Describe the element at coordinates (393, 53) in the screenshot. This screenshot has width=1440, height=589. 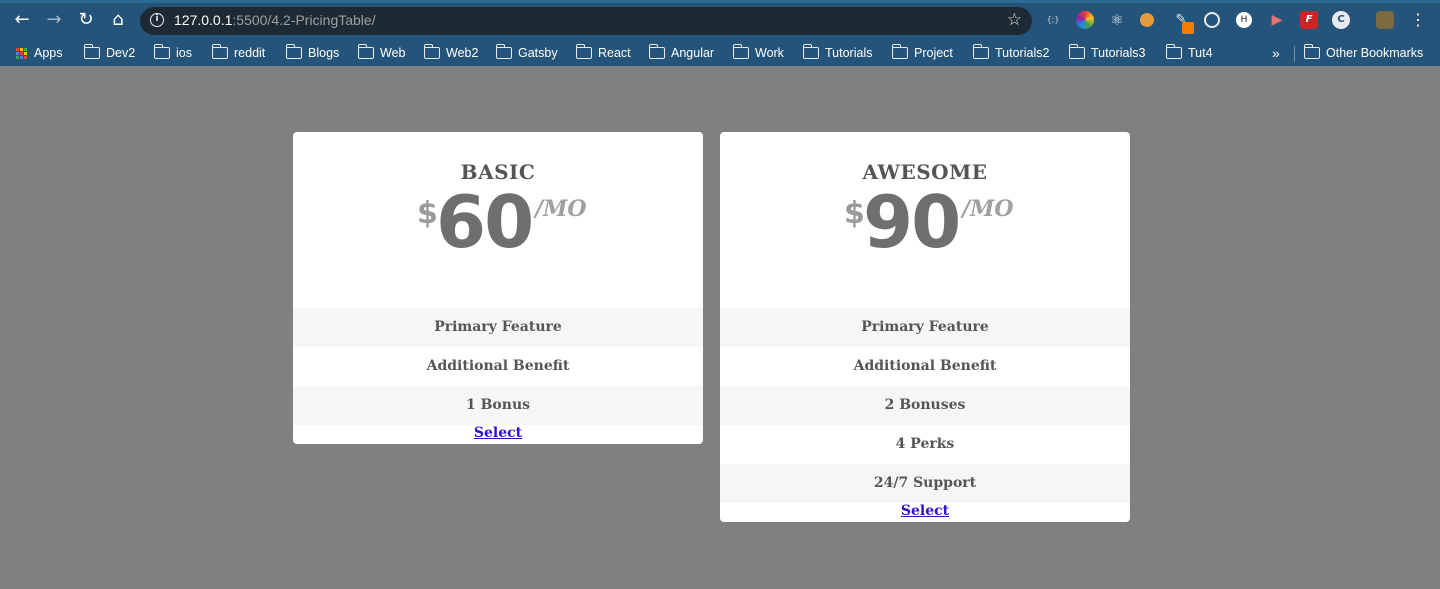
I see `bookmark-label: Web` at that location.